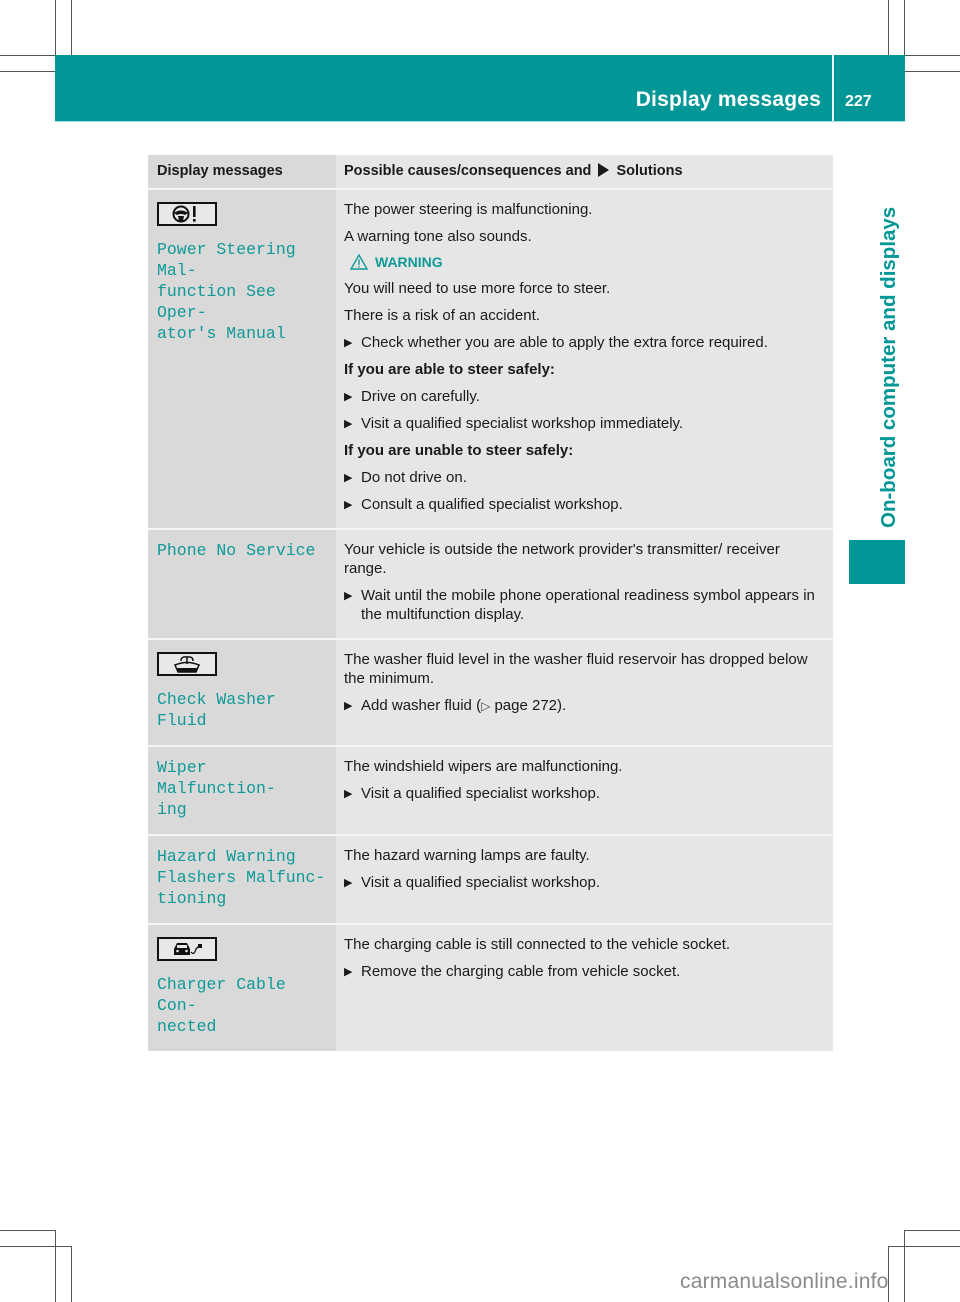  What do you see at coordinates (486, 706) in the screenshot?
I see `page-reference-icon: ▷` at bounding box center [486, 706].